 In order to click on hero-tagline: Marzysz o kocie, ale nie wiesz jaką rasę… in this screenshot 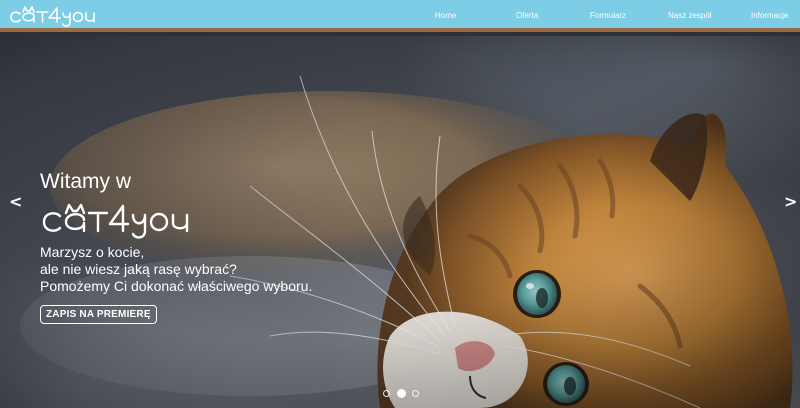, I will do `click(176, 269)`.